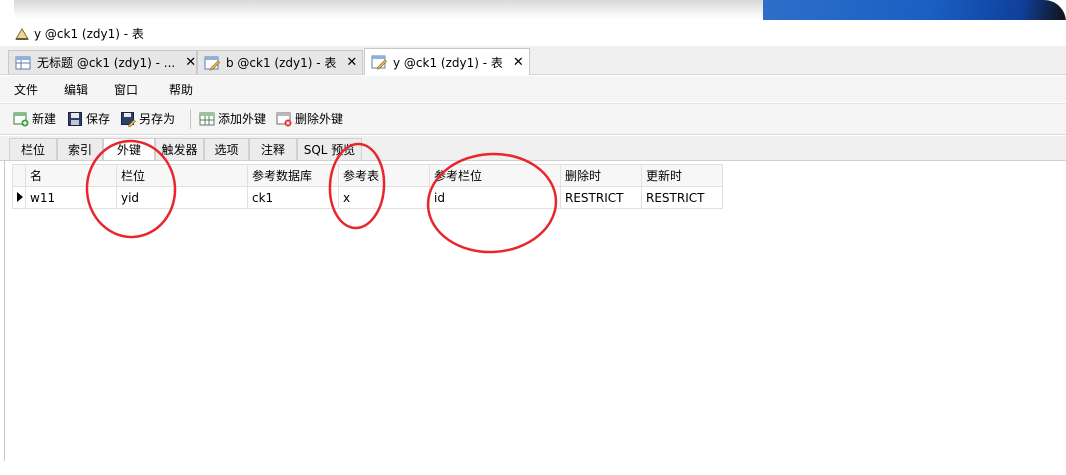 The height and width of the screenshot is (475, 1066). I want to click on table-row: w11 yid ck1 x id RESTRICT RESTRICT, so click(367, 197).